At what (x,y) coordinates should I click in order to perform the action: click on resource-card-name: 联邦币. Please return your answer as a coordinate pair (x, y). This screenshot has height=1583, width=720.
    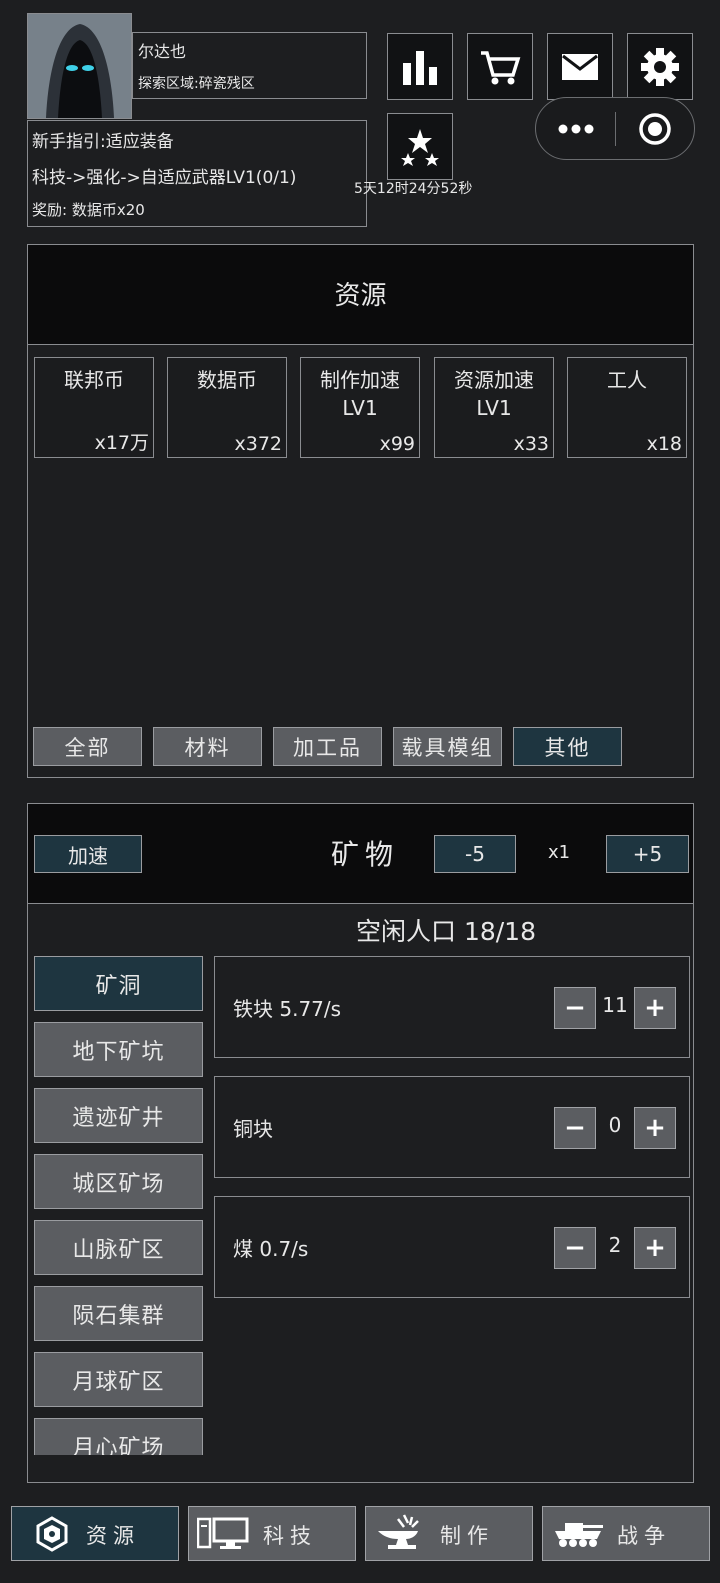
    Looking at the image, I should click on (94, 380).